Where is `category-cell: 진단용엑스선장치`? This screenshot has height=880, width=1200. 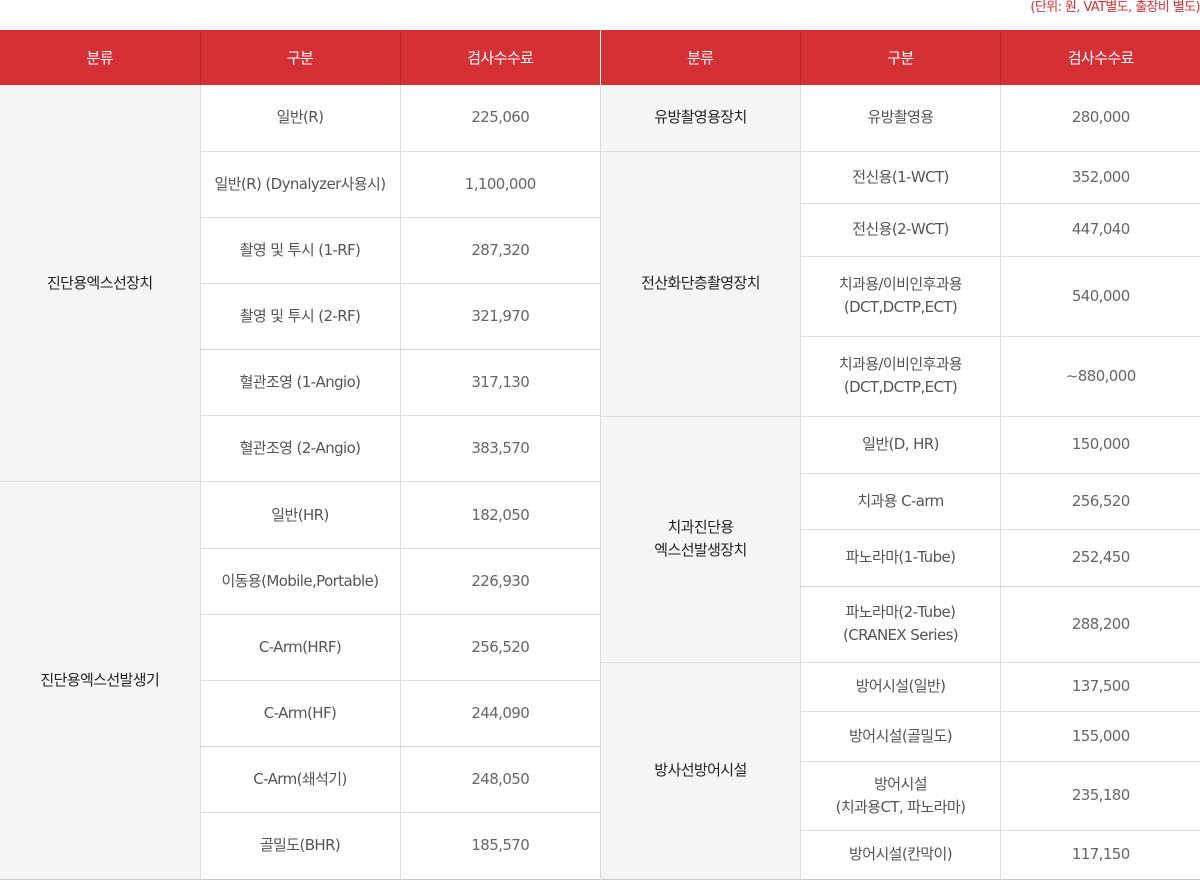 category-cell: 진단용엑스선장치 is located at coordinates (100, 283).